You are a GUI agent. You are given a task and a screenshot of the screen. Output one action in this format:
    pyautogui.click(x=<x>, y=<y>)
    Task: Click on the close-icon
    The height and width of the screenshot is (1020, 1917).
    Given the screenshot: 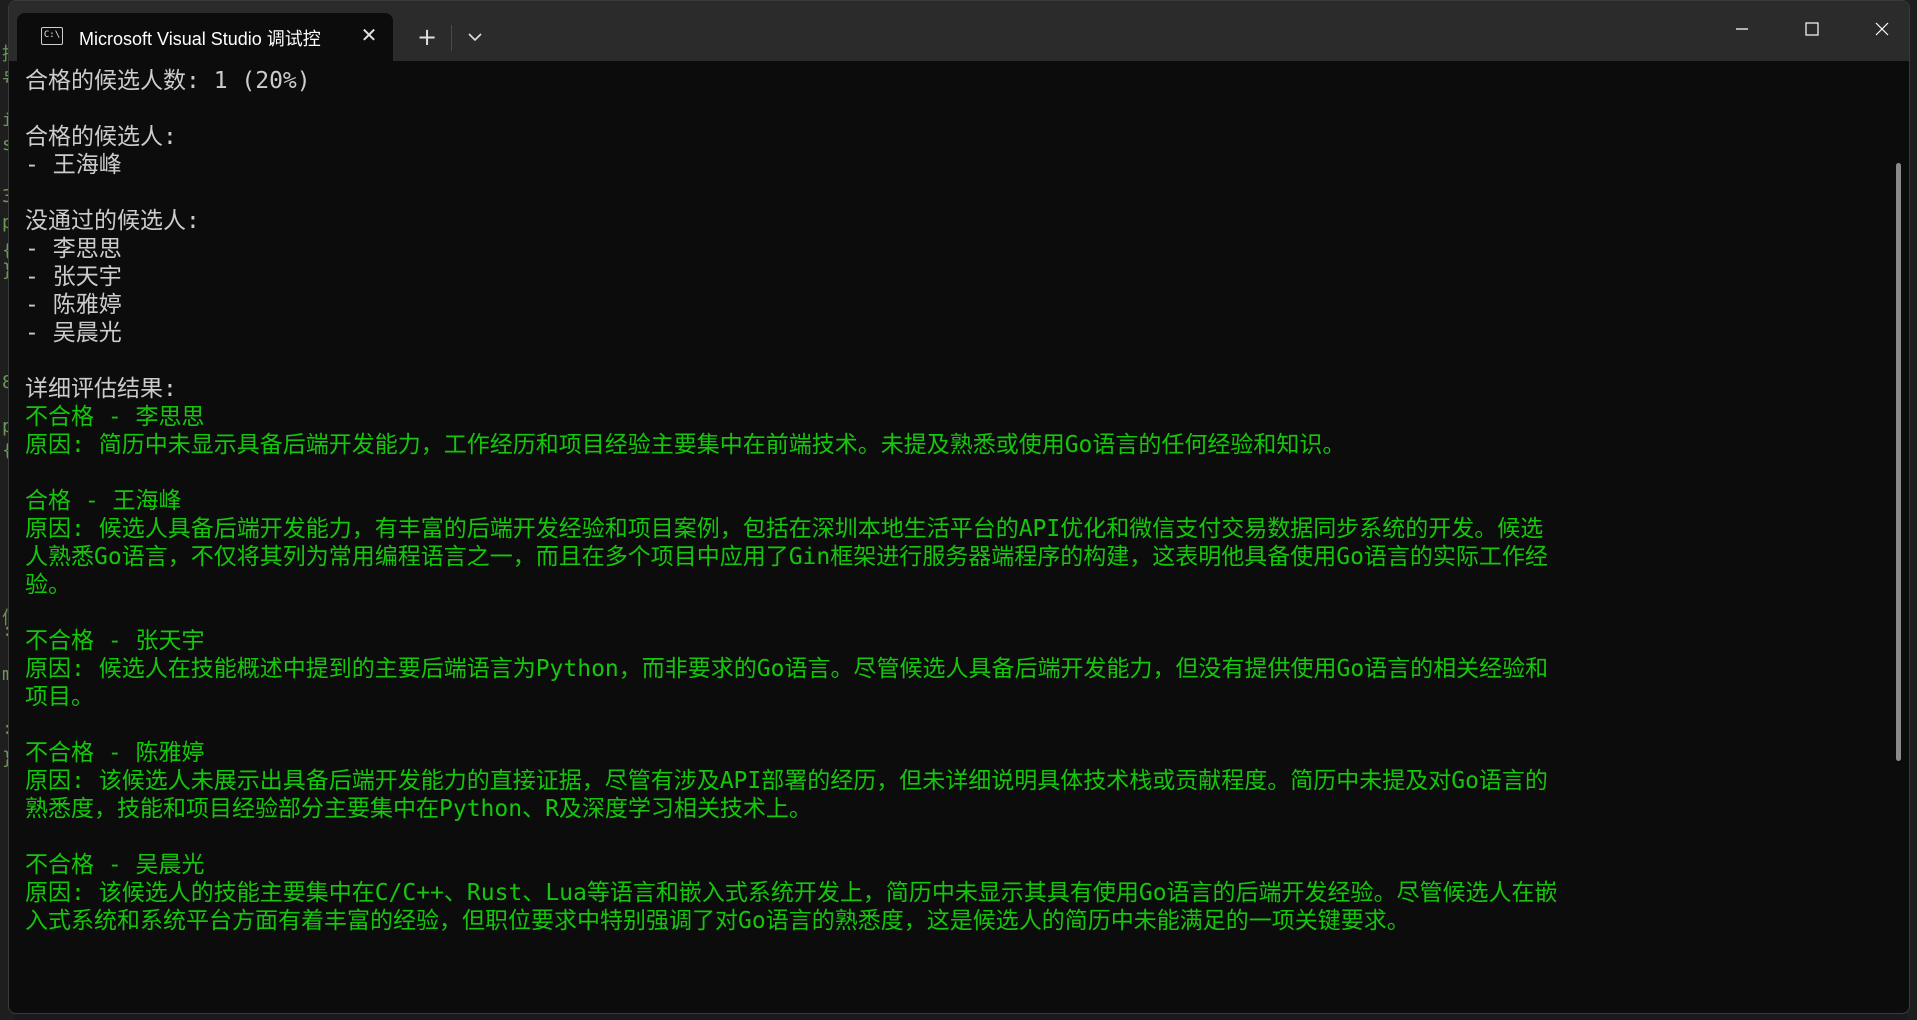 What is the action you would take?
    pyautogui.click(x=1882, y=29)
    